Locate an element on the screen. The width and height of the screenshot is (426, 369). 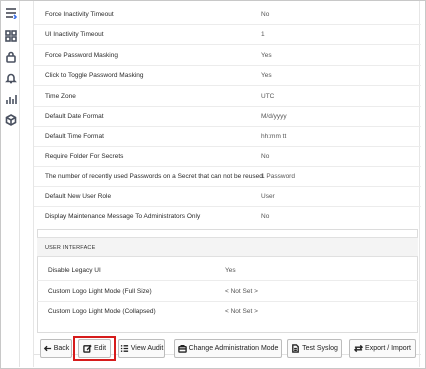
view-audit-button: View Audit is located at coordinates (141, 348).